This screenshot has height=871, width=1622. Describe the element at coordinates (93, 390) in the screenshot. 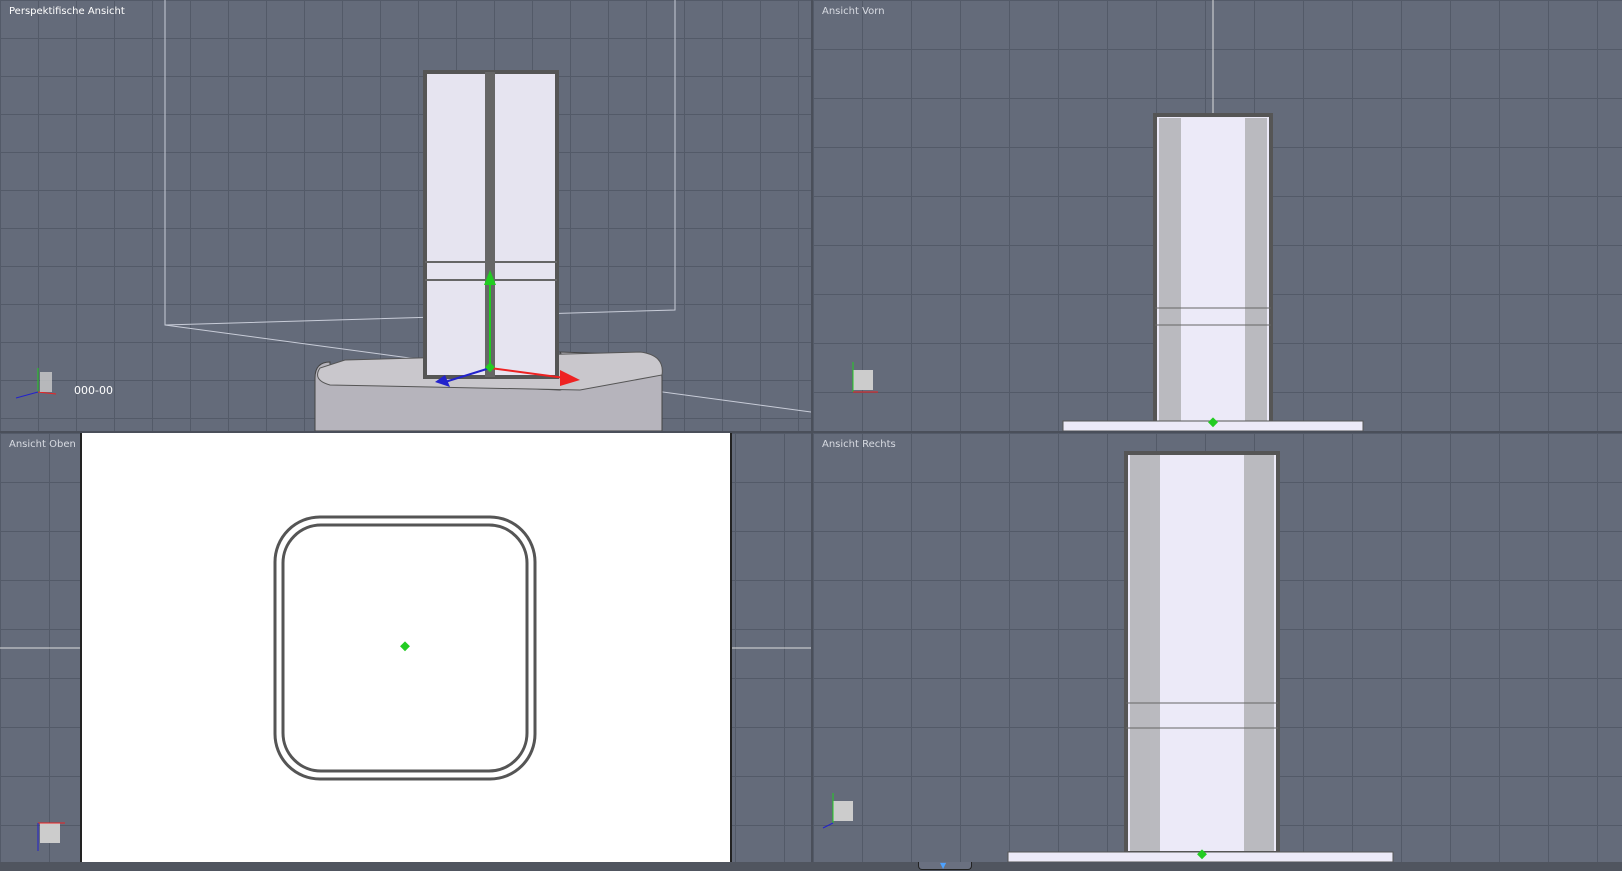

I see `coordinate-readout: 000-00` at that location.